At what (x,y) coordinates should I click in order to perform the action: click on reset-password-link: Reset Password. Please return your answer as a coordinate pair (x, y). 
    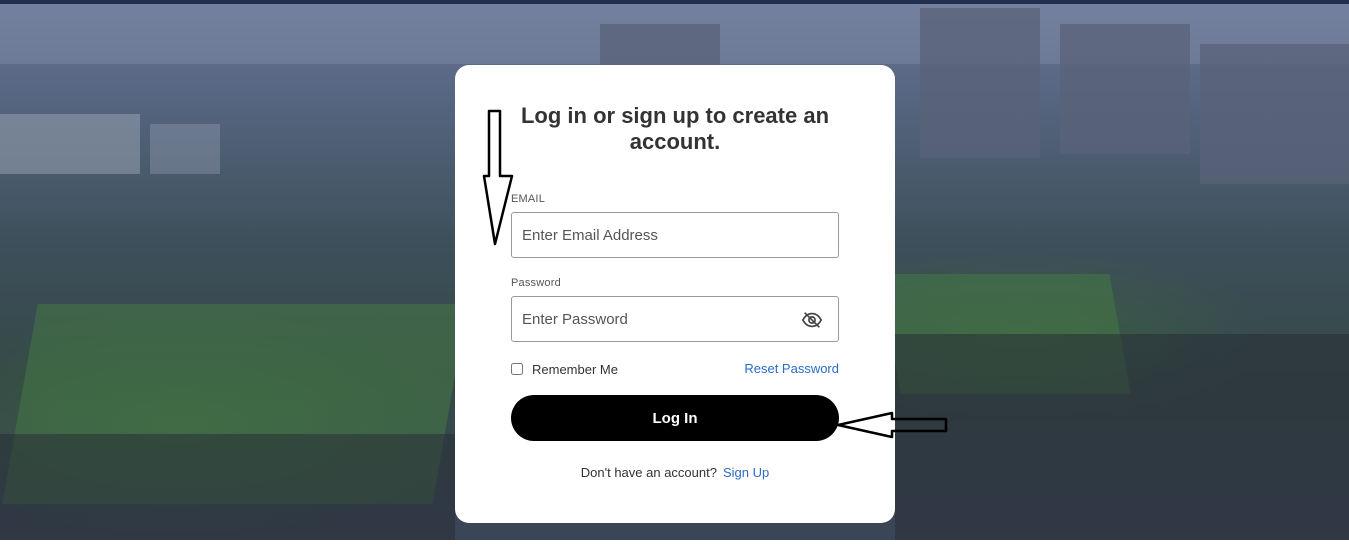
    Looking at the image, I should click on (791, 368).